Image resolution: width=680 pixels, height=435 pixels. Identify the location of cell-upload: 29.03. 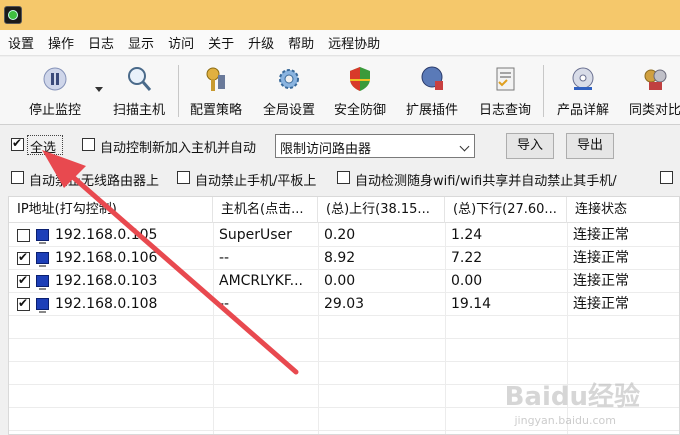
(344, 304).